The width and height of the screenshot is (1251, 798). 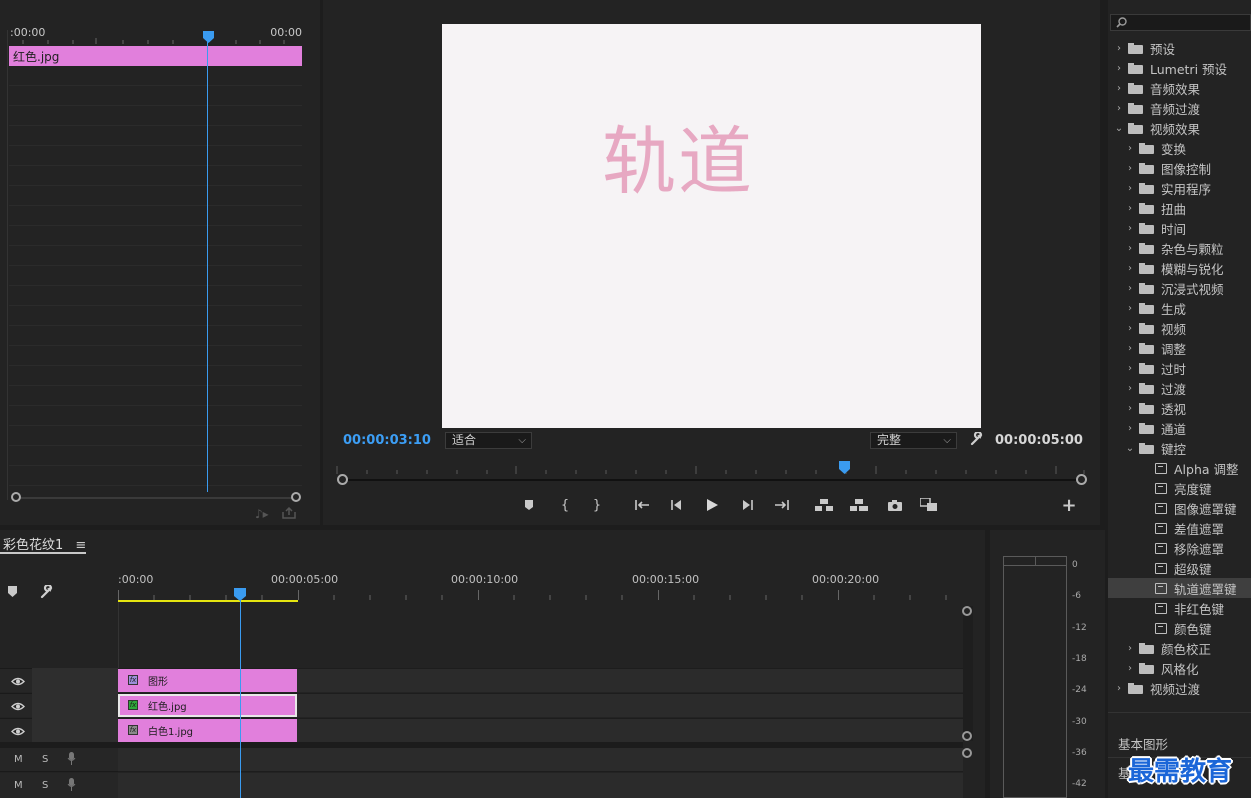 What do you see at coordinates (1179, 528) in the screenshot?
I see `effect-item: 差值遮罩` at bounding box center [1179, 528].